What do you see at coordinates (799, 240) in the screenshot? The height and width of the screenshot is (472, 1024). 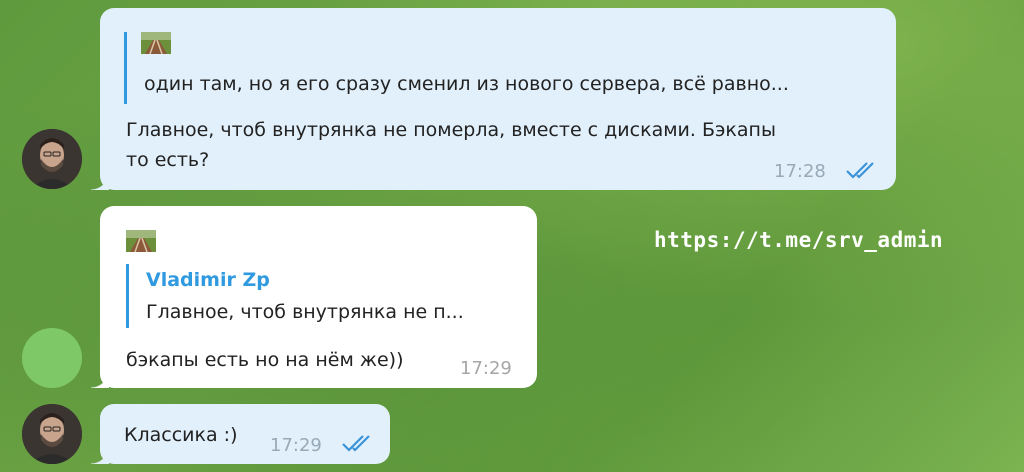 I see `channel-link-watermark: https://t.me/srv_admin` at bounding box center [799, 240].